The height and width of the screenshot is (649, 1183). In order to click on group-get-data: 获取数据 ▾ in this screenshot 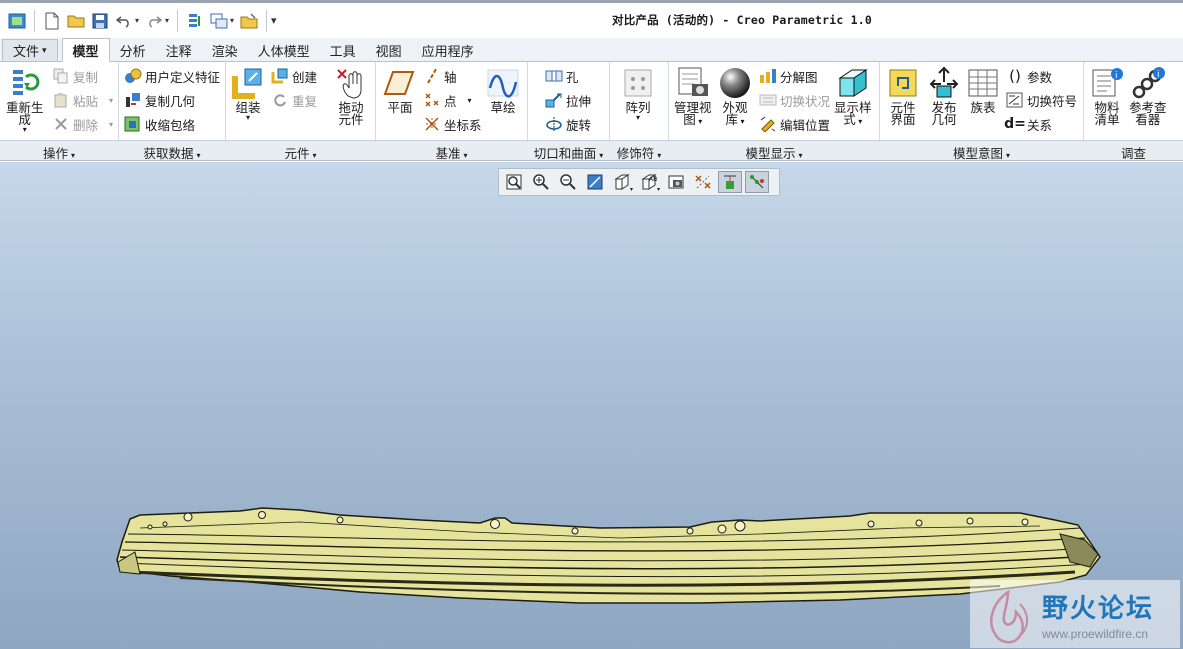, I will do `click(172, 152)`.